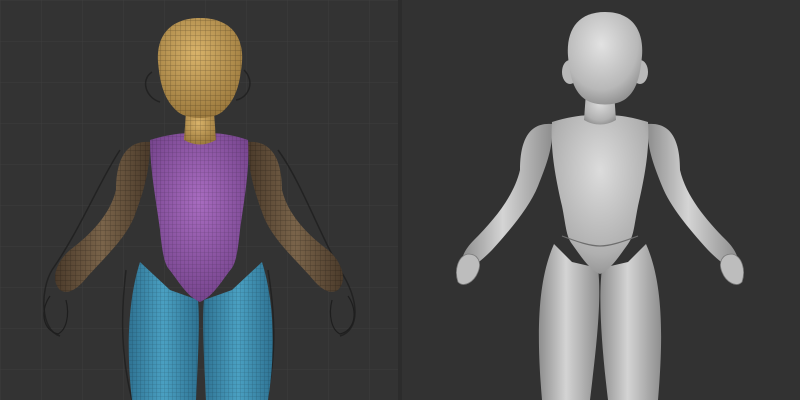 This screenshot has height=400, width=800. I want to click on clay-head, so click(605, 58).